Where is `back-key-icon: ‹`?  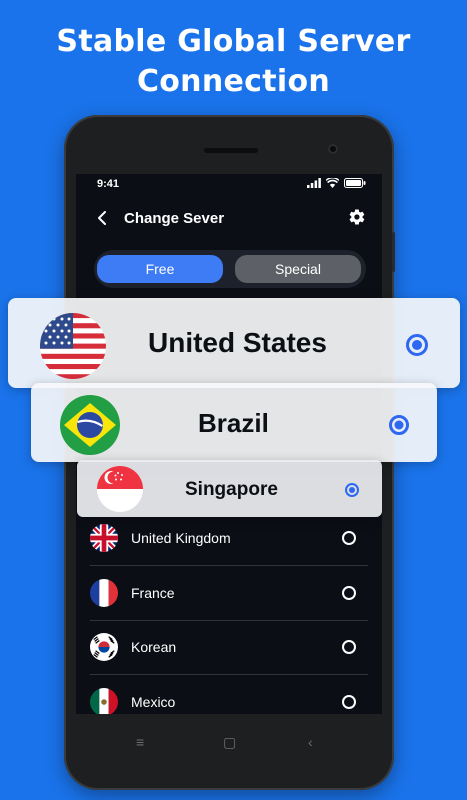 back-key-icon: ‹ is located at coordinates (310, 742).